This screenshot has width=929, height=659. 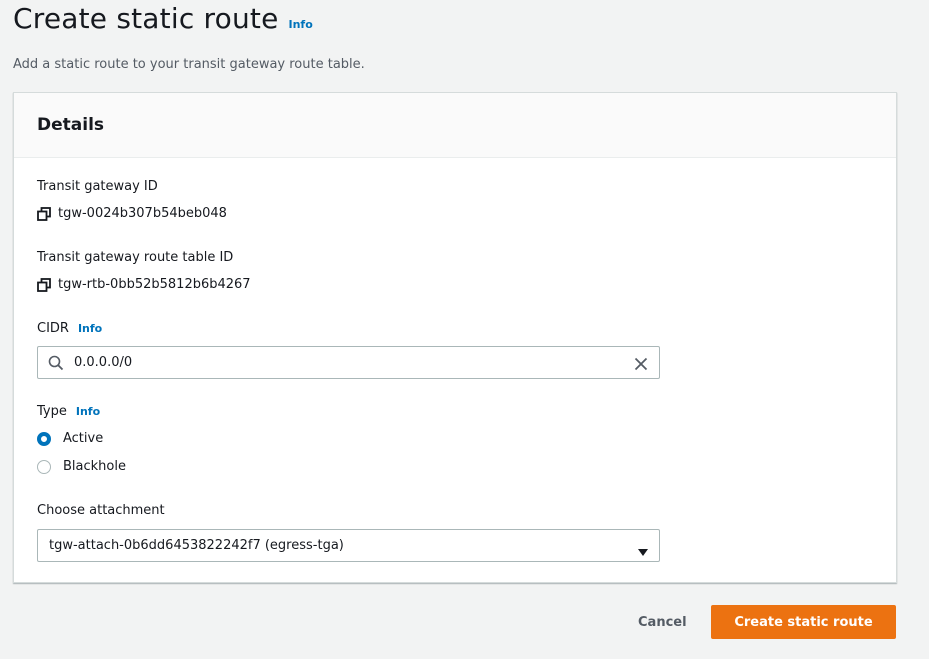 I want to click on route-table-id-label-text: Transit gateway route table ID, so click(x=135, y=257).